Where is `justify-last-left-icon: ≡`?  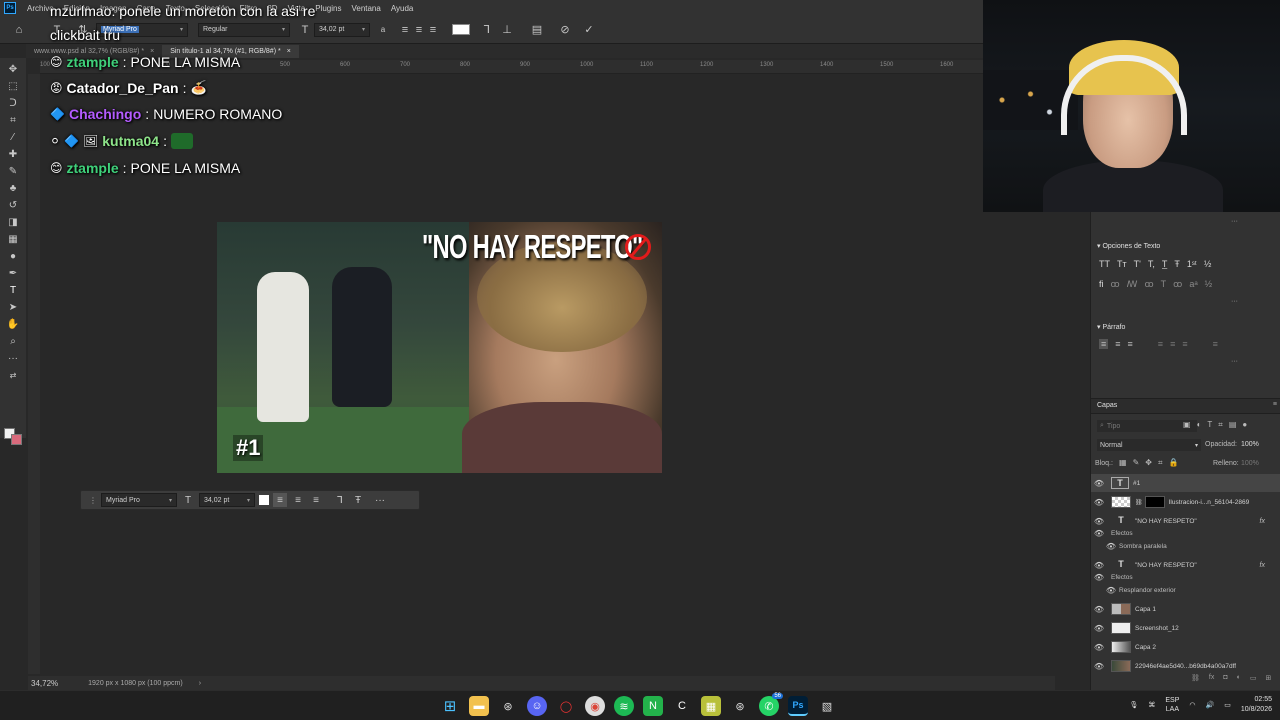
justify-last-left-icon: ≡ is located at coordinates (1160, 344).